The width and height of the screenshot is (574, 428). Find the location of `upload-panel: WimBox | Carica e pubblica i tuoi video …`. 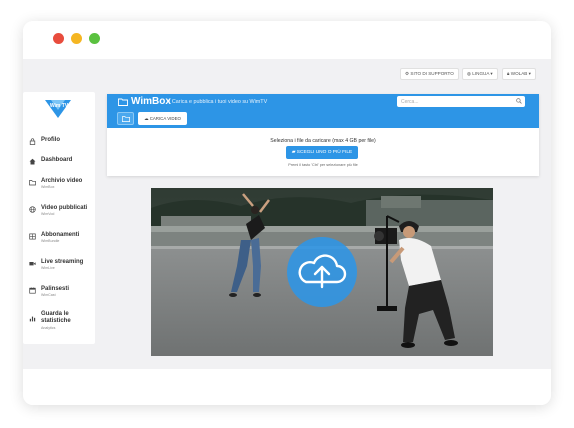

upload-panel: WimBox | Carica e pubblica i tuoi video … is located at coordinates (323, 135).